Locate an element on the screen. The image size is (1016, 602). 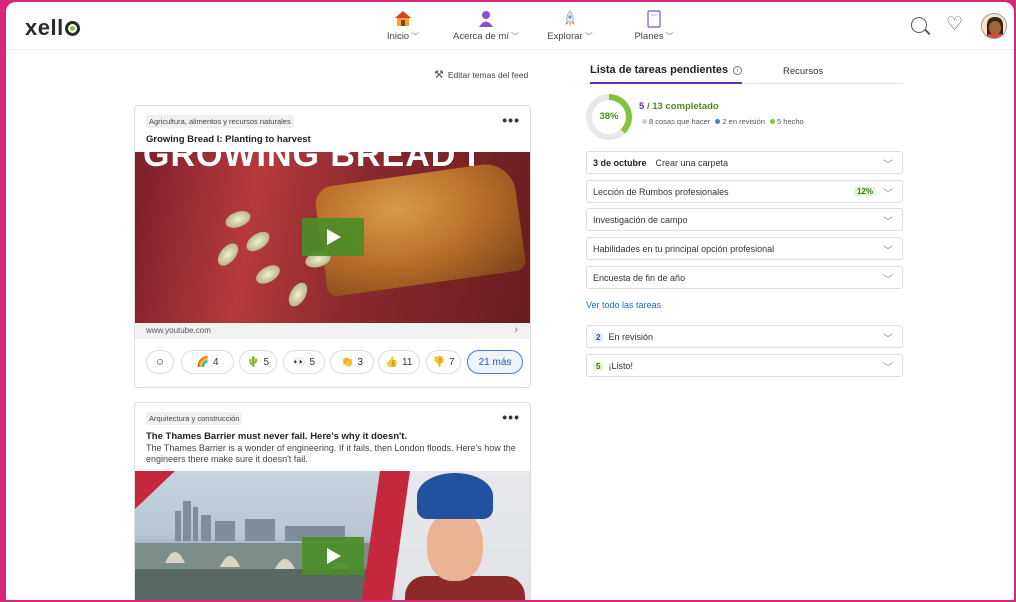
nav-acerca-de-mi: Acerca de mí ﹀ is located at coordinates (486, 26).